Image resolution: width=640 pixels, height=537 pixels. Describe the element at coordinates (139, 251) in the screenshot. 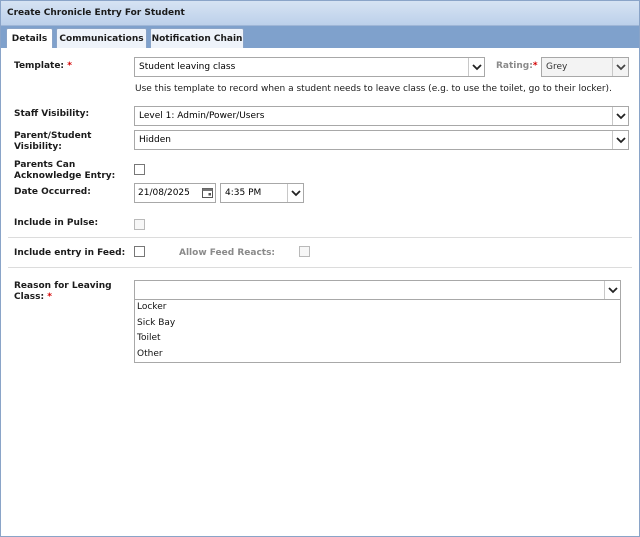

I see `include-in-feed-checkbox` at that location.